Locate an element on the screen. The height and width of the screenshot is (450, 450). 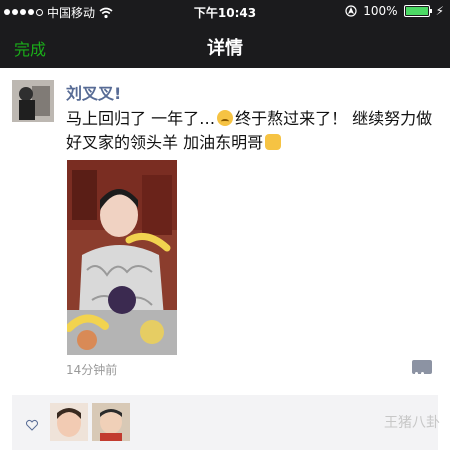
sad-face-emoji-icon is located at coordinates (225, 118).